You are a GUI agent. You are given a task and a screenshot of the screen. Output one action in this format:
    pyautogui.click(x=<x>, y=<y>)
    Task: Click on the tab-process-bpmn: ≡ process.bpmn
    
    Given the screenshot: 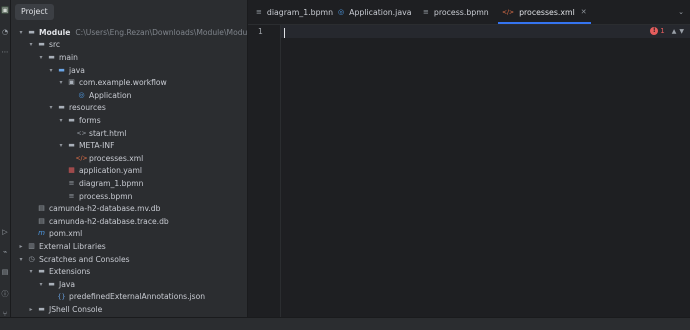 What is the action you would take?
    pyautogui.click(x=456, y=12)
    